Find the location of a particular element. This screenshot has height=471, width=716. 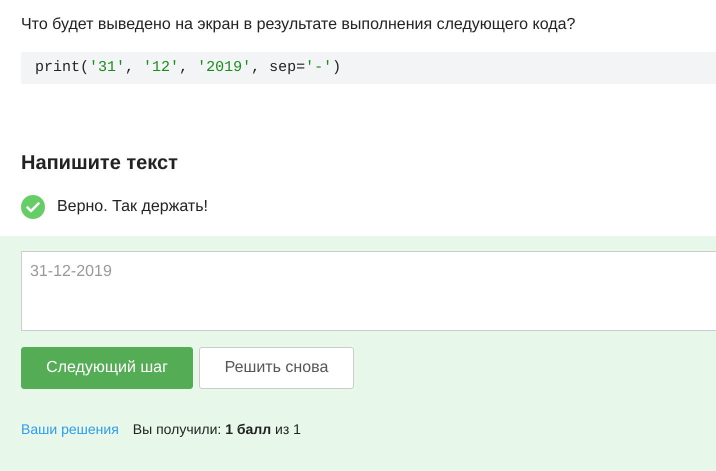

score-text: Вы получили: 1 балл из 1 is located at coordinates (216, 429).